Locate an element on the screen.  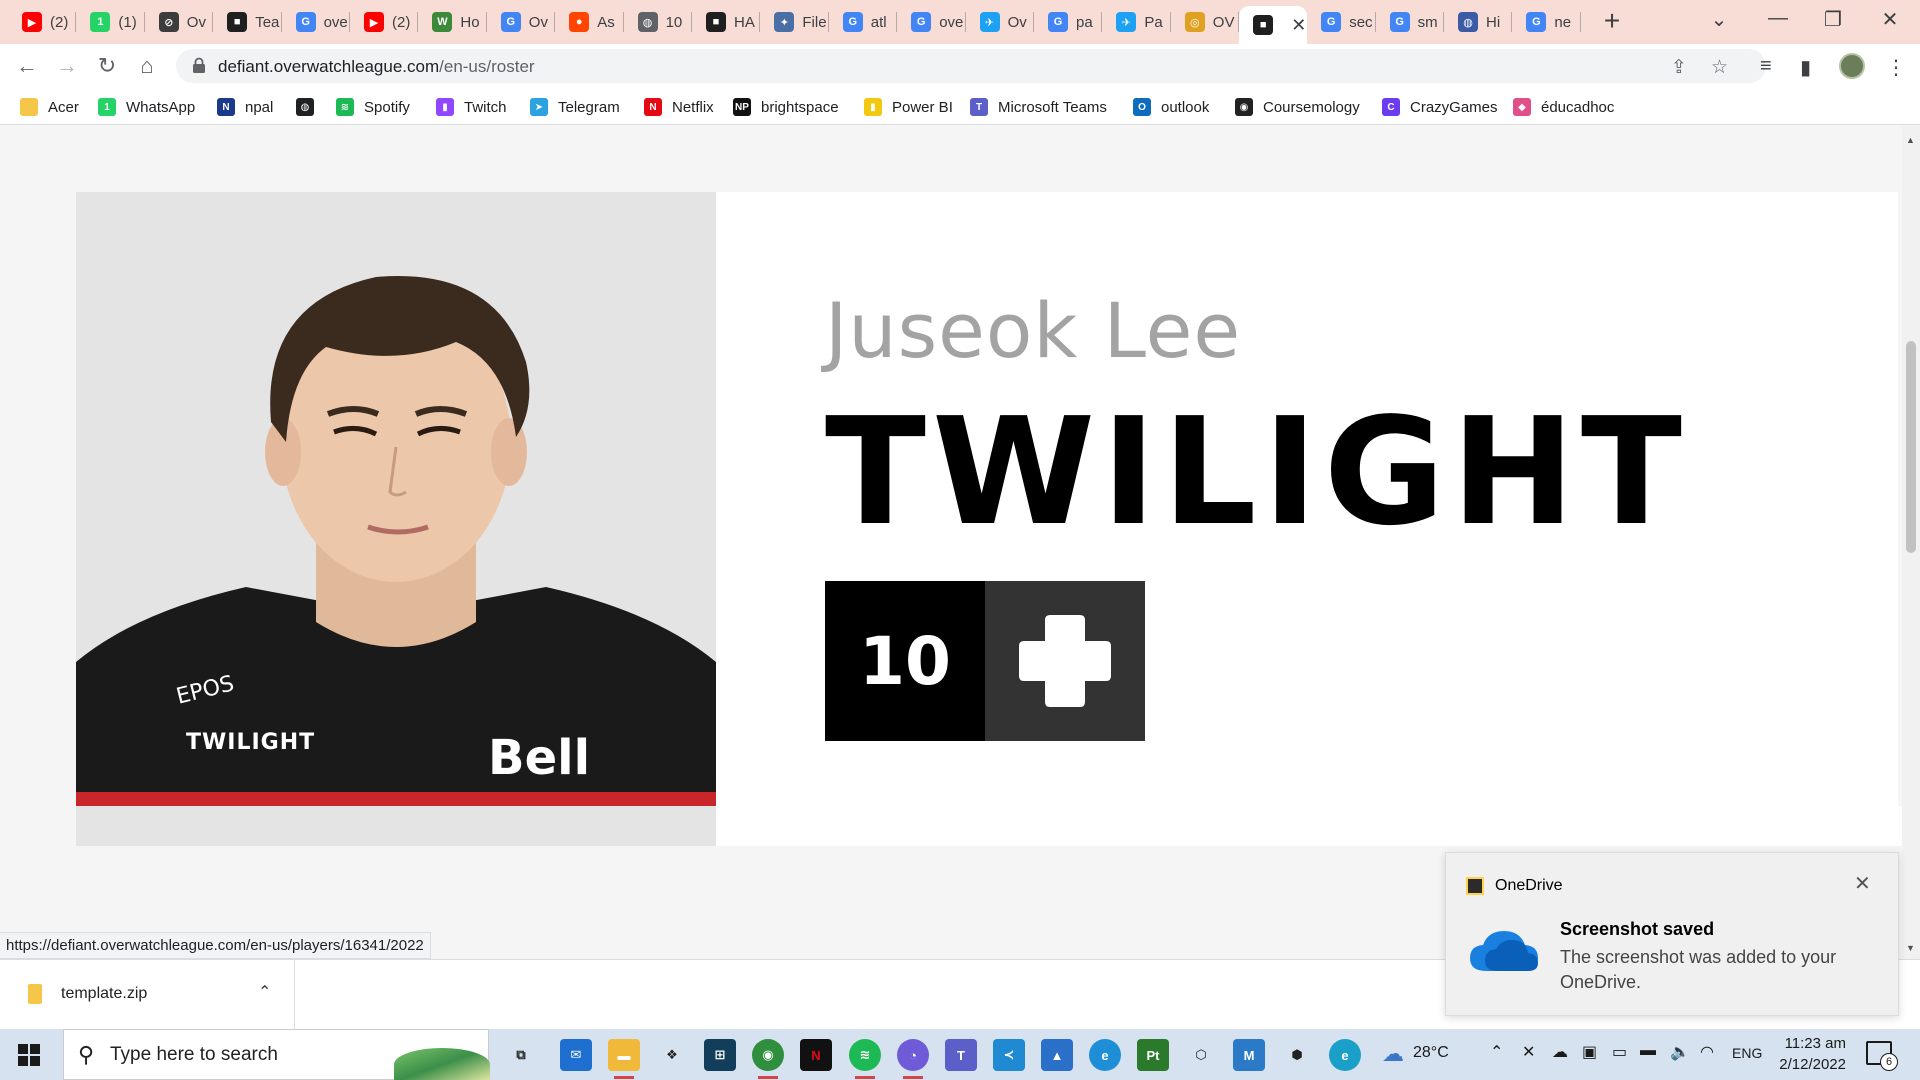
scrollbar-thumb is located at coordinates (1911, 447).